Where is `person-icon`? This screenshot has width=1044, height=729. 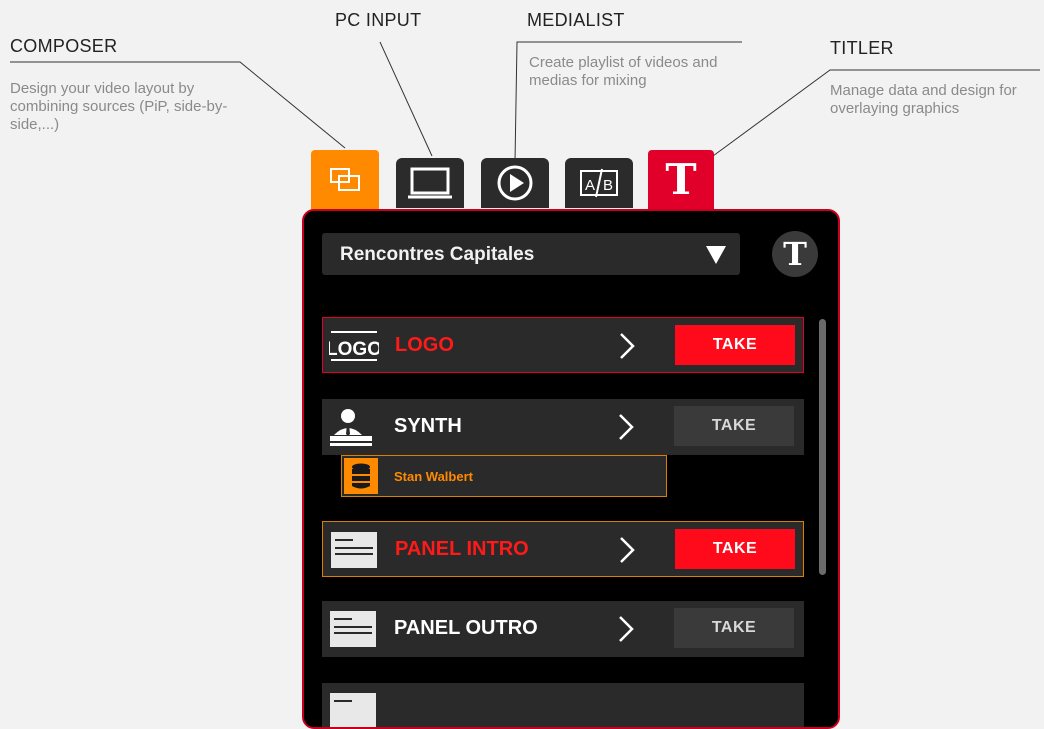
person-icon is located at coordinates (351, 427).